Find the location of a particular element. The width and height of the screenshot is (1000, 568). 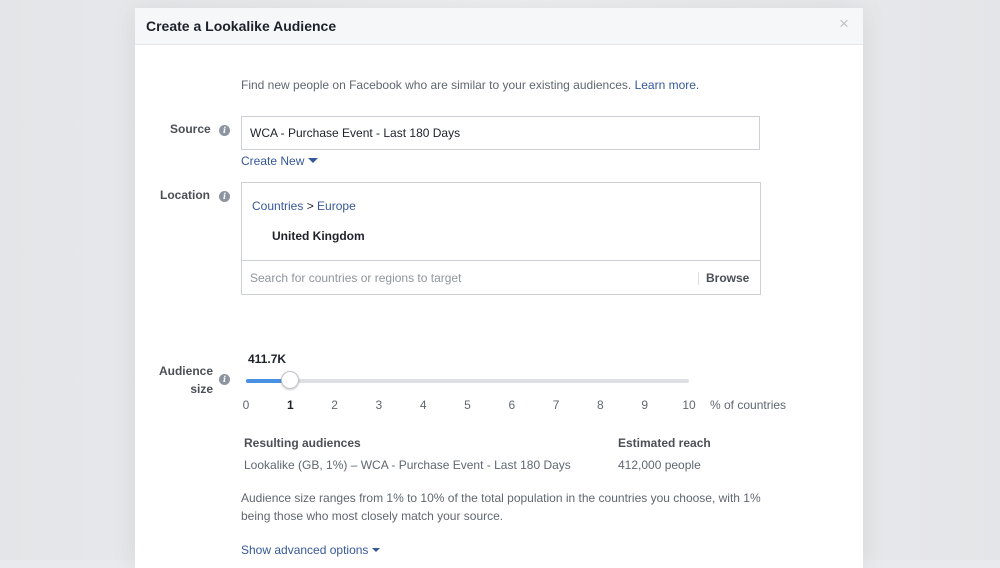

location-label: Location is located at coordinates (185, 195).